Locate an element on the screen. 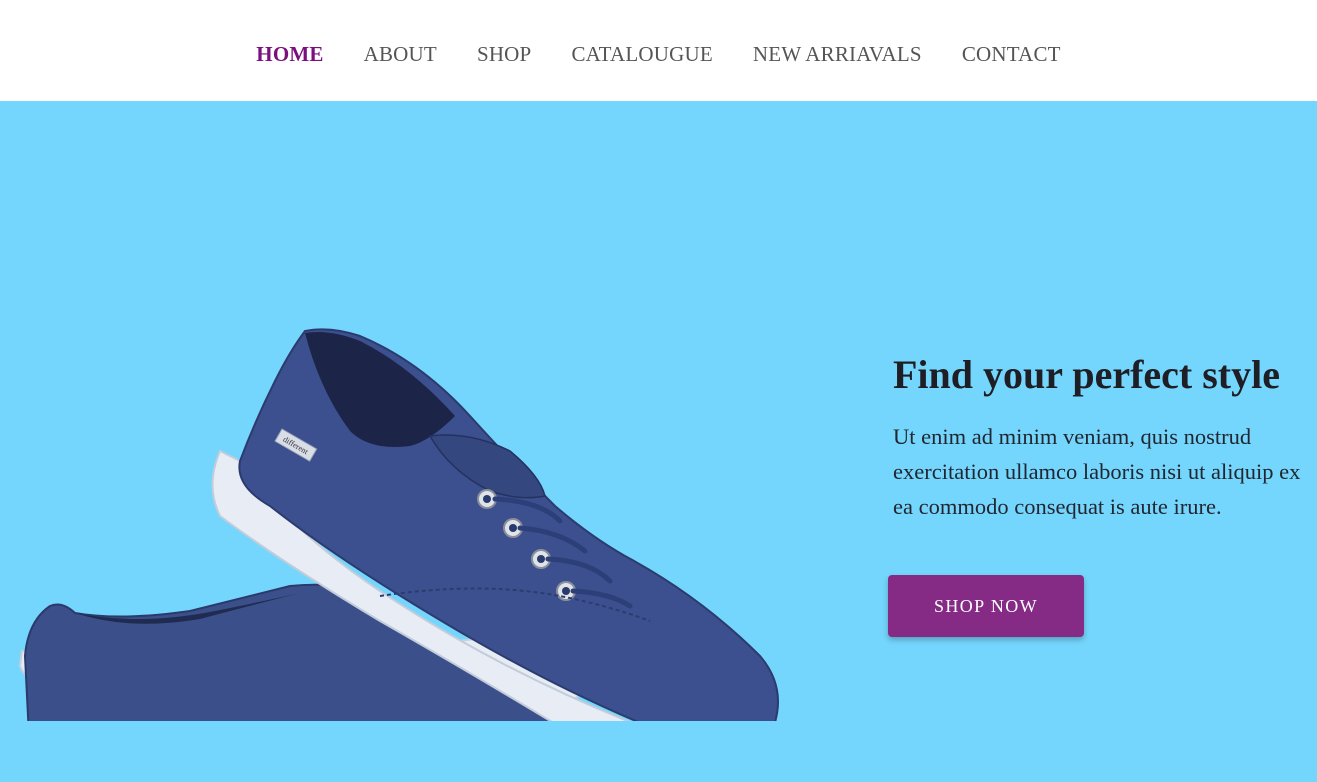 The image size is (1317, 782). nav-item-home: HOME is located at coordinates (289, 54).